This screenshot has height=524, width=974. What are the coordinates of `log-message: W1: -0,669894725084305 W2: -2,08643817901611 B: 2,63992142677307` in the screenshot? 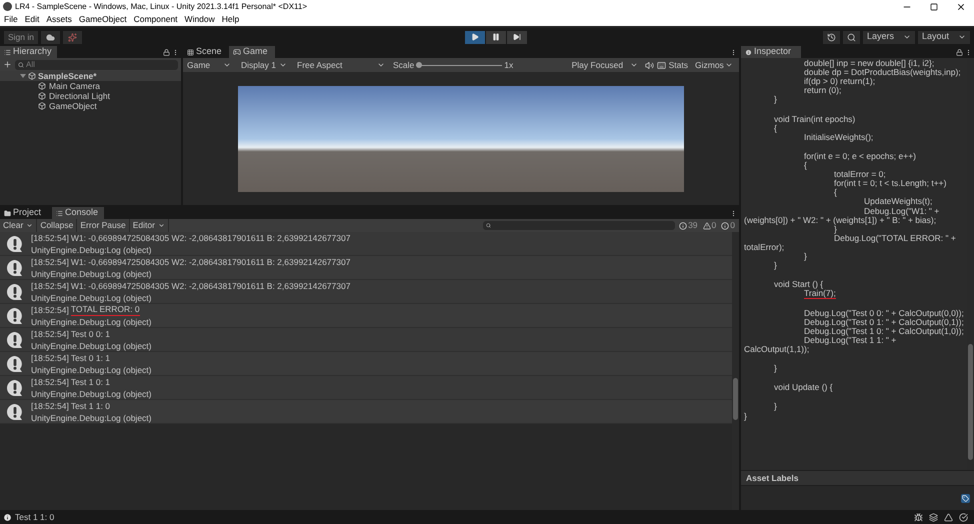 It's located at (210, 238).